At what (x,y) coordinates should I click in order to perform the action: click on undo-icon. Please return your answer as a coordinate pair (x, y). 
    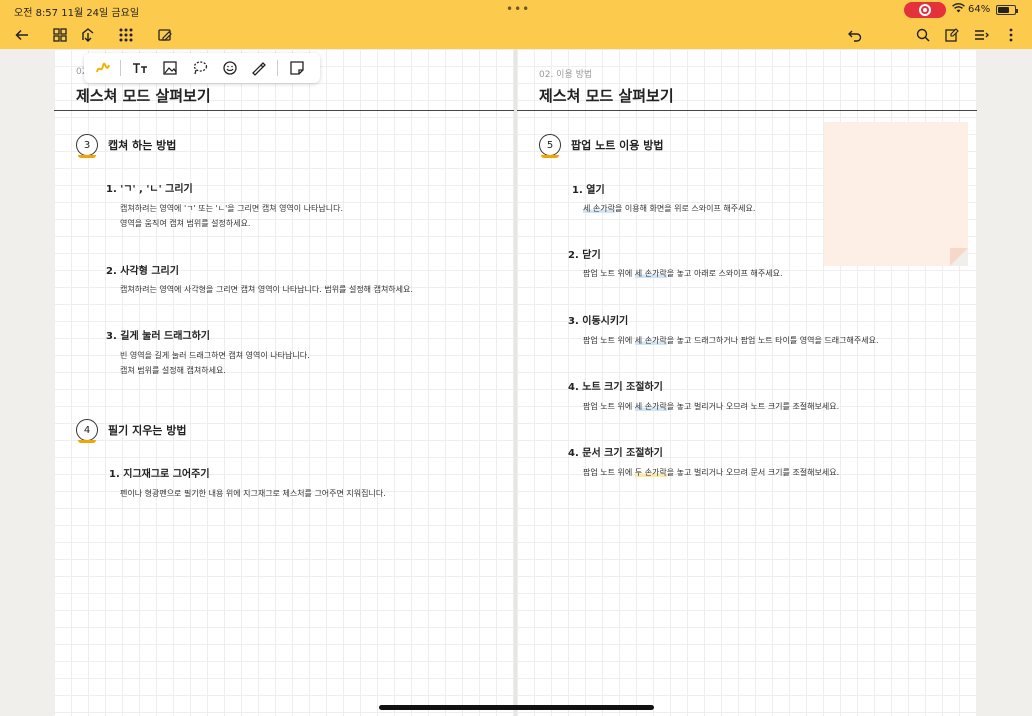
    Looking at the image, I should click on (855, 34).